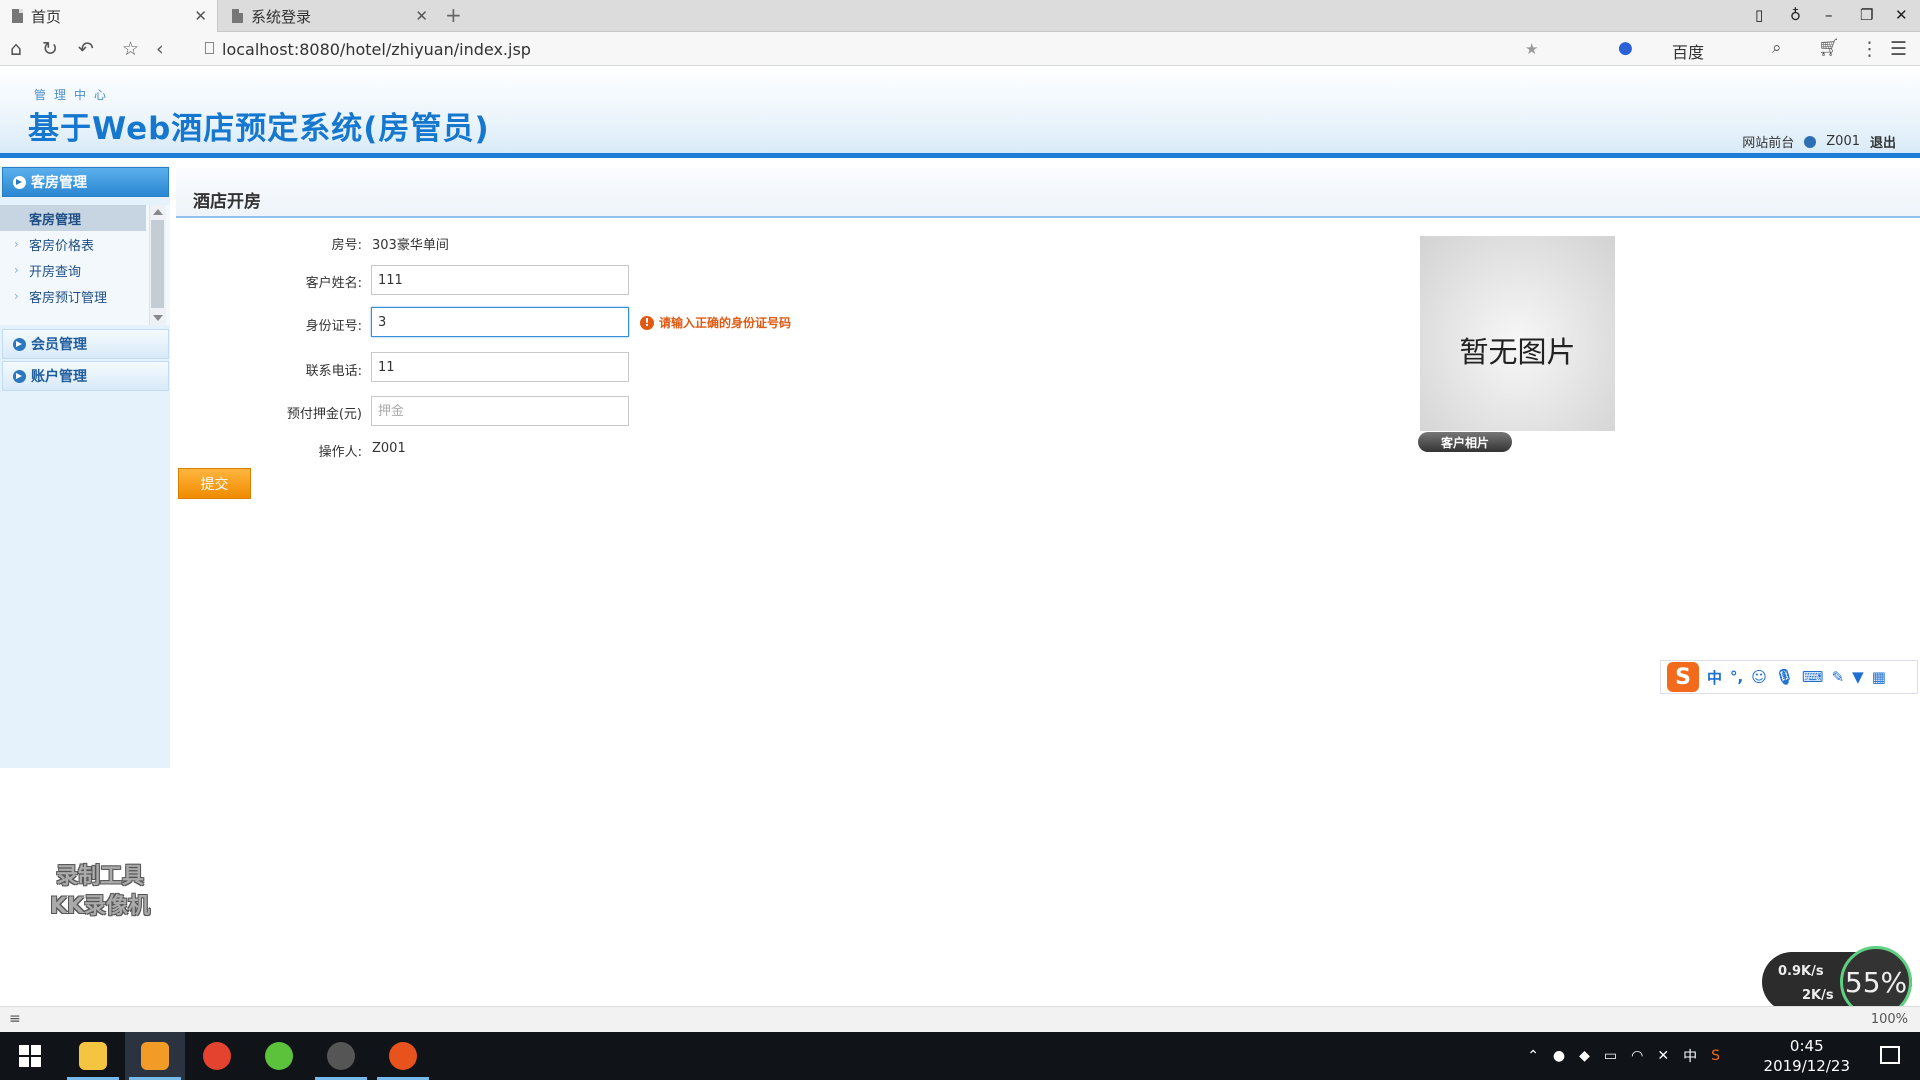 The width and height of the screenshot is (1920, 1080). I want to click on skin-icon: ▼, so click(1858, 677).